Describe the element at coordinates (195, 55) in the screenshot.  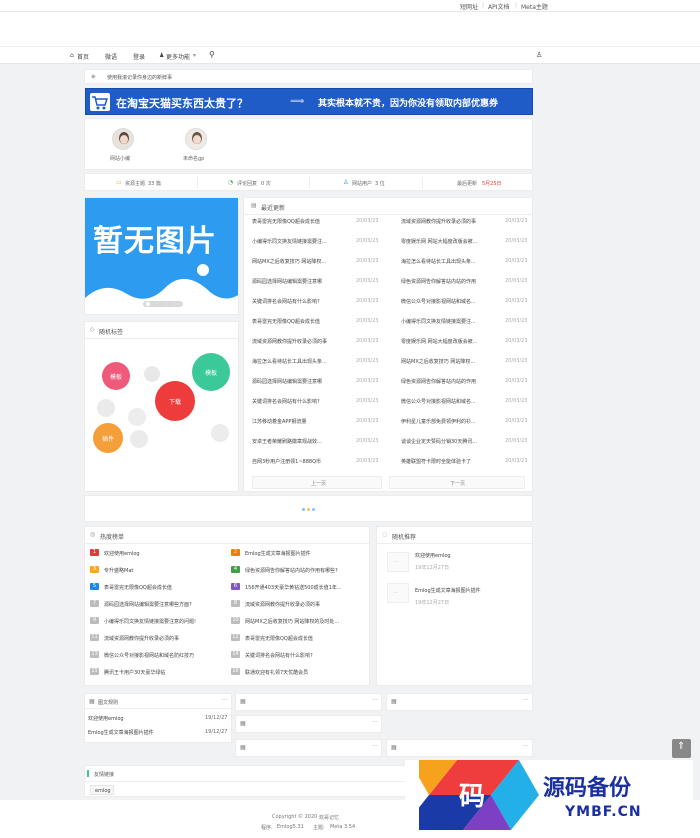
I see `chevron-down-icon: ▾` at that location.